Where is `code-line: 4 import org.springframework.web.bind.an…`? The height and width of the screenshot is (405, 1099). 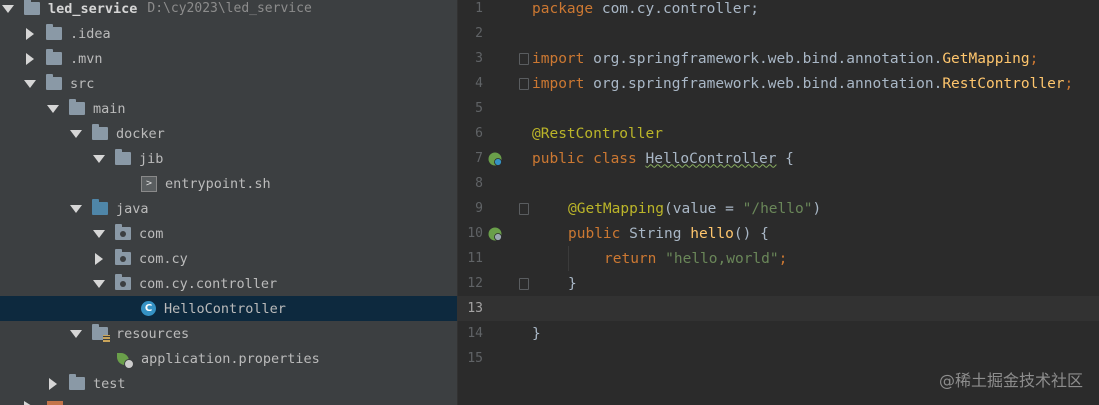
code-line: 4 import org.springframework.web.bind.an… is located at coordinates (778, 83).